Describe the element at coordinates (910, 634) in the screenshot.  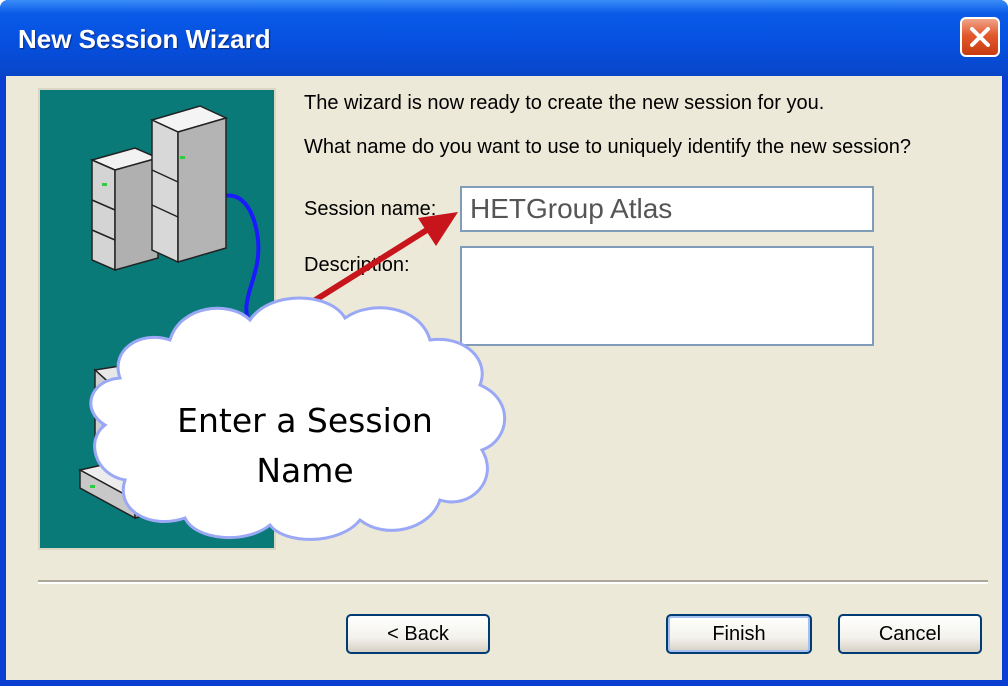
I see `cancel-button: Cancel` at that location.